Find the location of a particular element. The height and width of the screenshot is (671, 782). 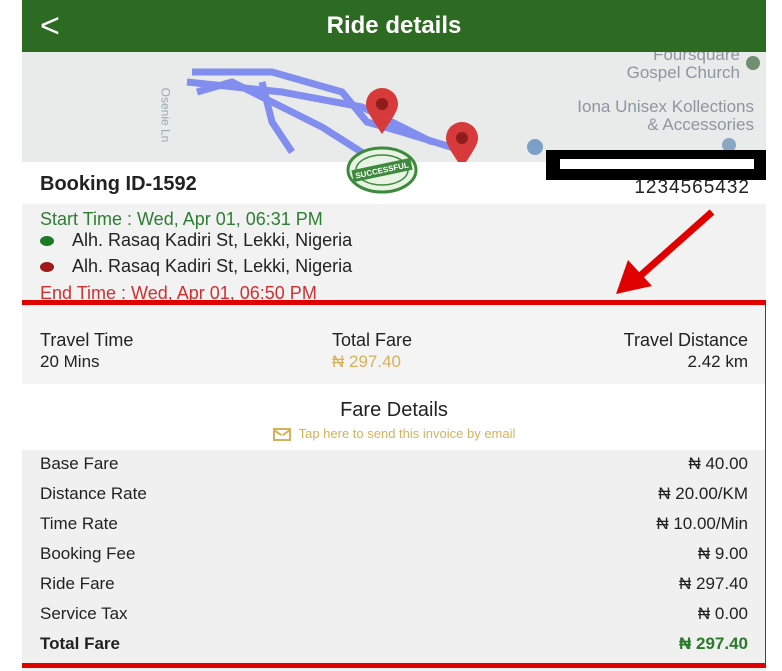

dropoff-address: Alh. Rasaq Kadiri St, Lekki, Nigeria is located at coordinates (212, 266).